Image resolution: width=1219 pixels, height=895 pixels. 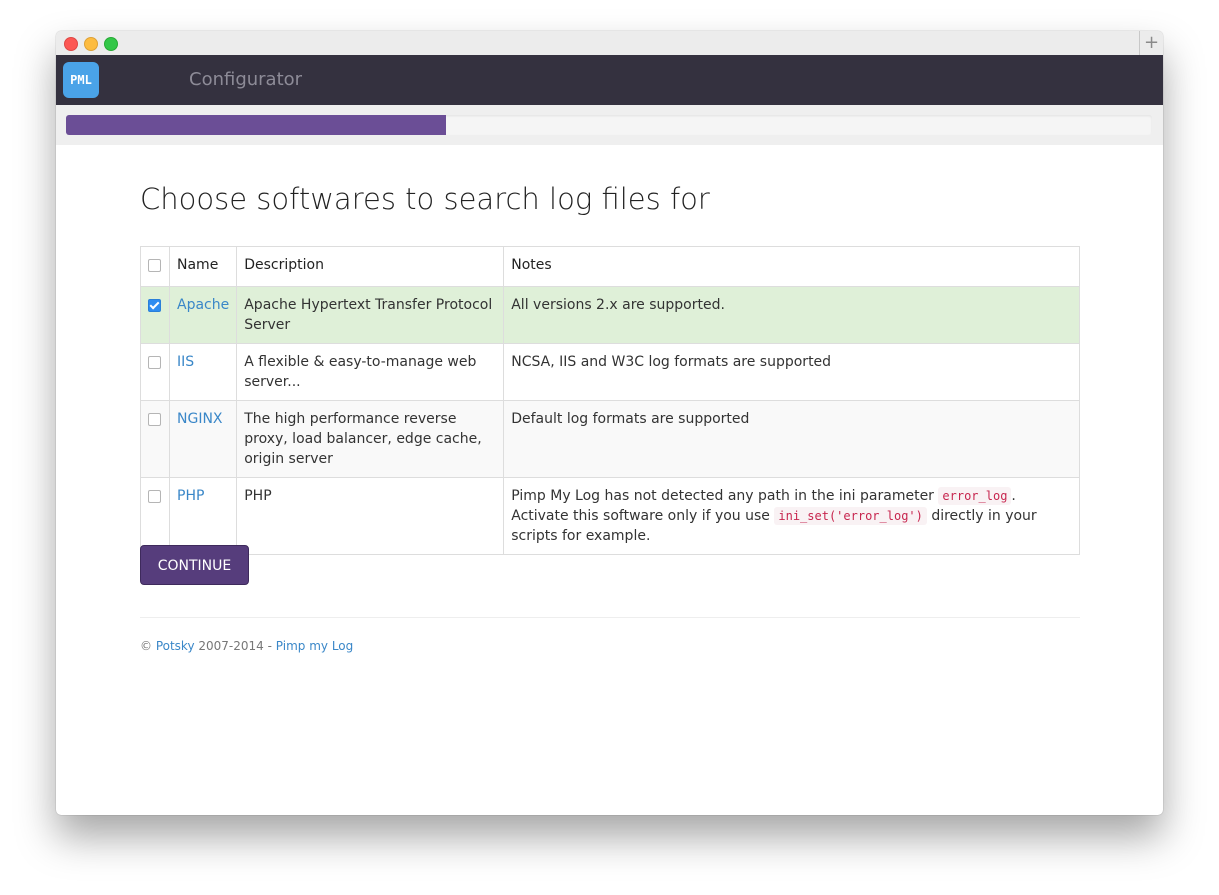 I want to click on copyright-symbol: ©, so click(x=146, y=646).